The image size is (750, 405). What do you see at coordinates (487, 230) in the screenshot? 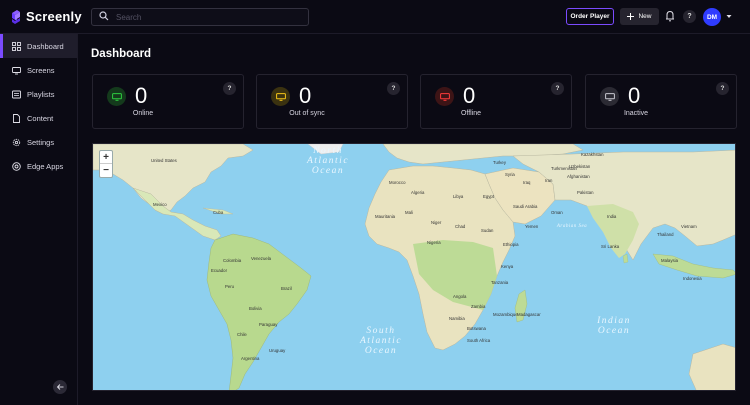
I see `map-place: Sudan` at bounding box center [487, 230].